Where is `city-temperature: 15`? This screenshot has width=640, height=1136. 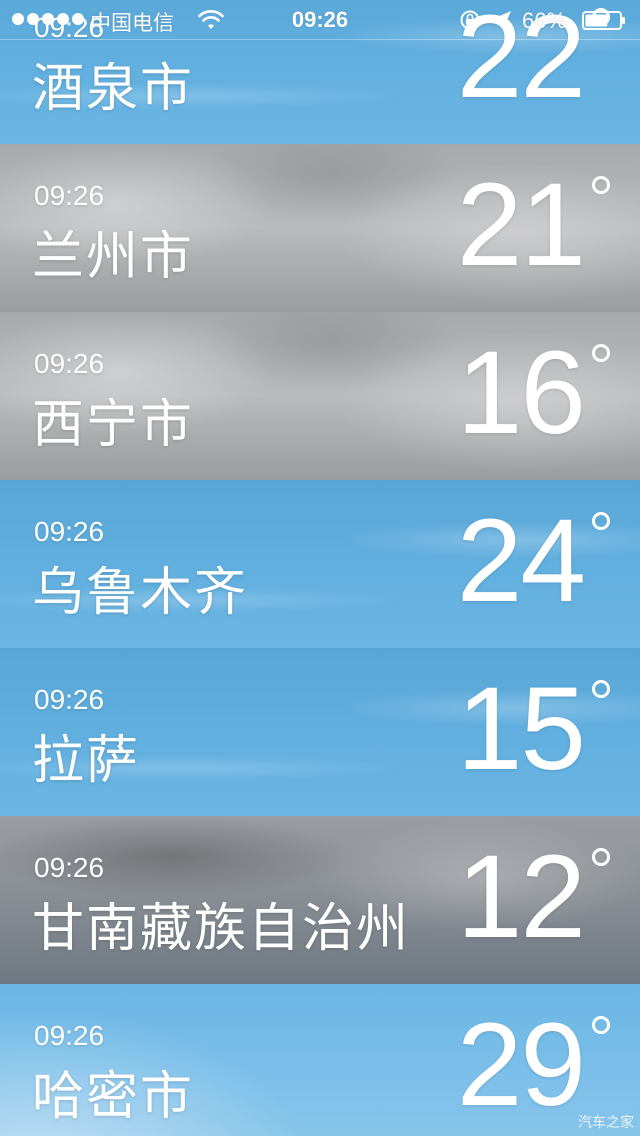
city-temperature: 15 is located at coordinates (521, 729).